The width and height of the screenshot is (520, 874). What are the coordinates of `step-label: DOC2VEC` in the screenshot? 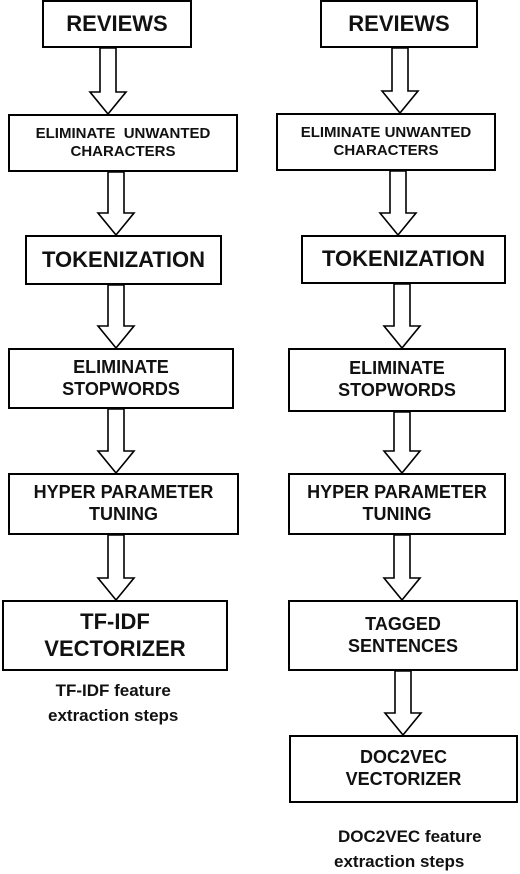 It's located at (403, 757).